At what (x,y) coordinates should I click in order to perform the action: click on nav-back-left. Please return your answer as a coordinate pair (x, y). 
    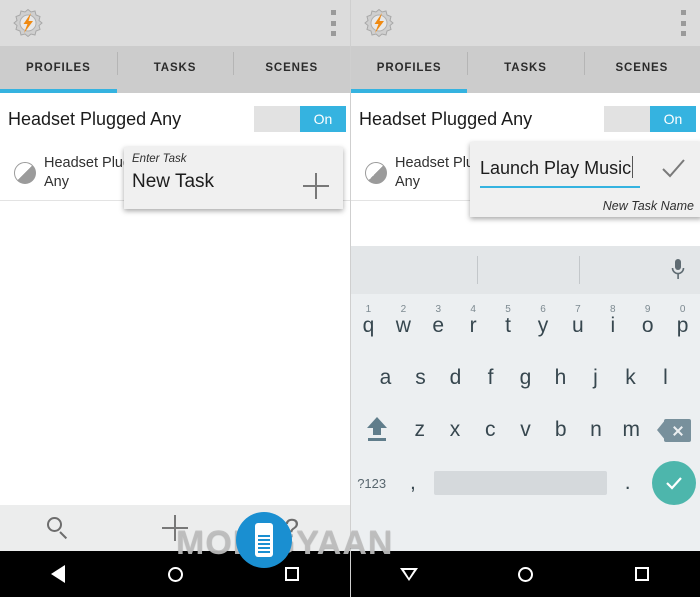
    Looking at the image, I should click on (58, 574).